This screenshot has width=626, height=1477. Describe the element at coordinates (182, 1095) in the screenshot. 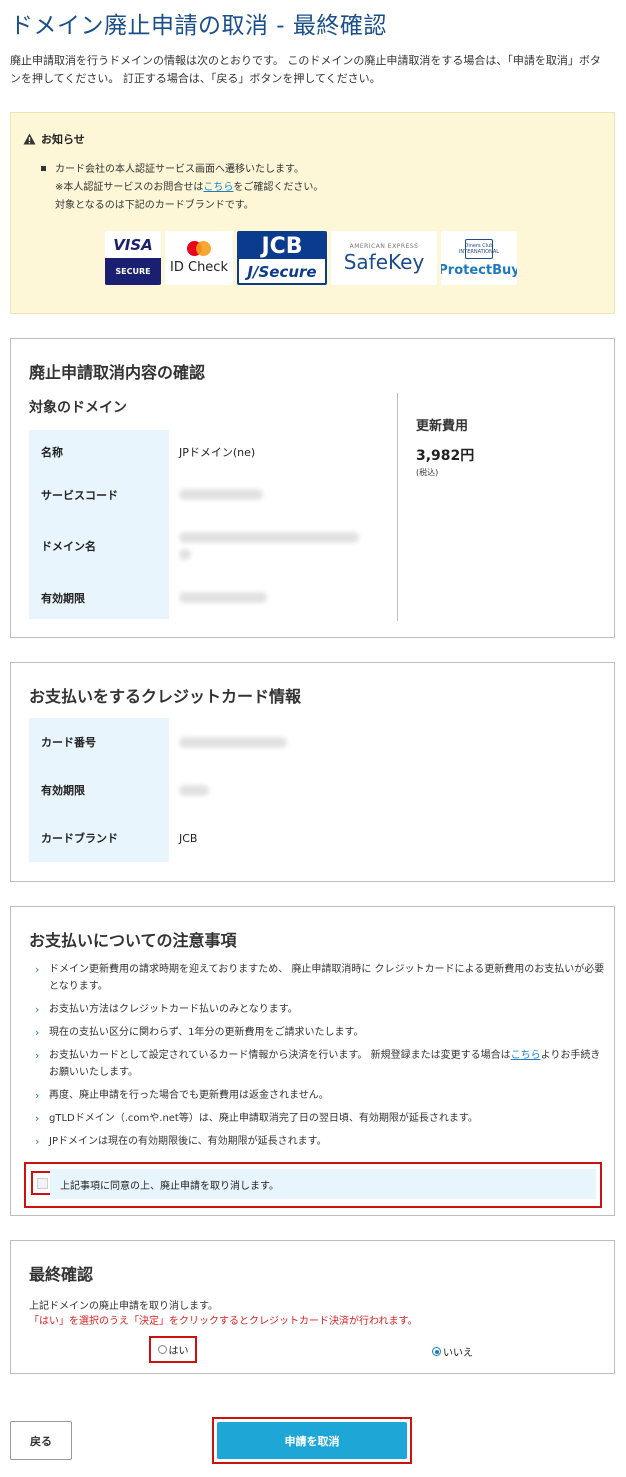

I see `list-item: › 再度、廃止申請を行った場合でも更新費用は返金されません。` at that location.